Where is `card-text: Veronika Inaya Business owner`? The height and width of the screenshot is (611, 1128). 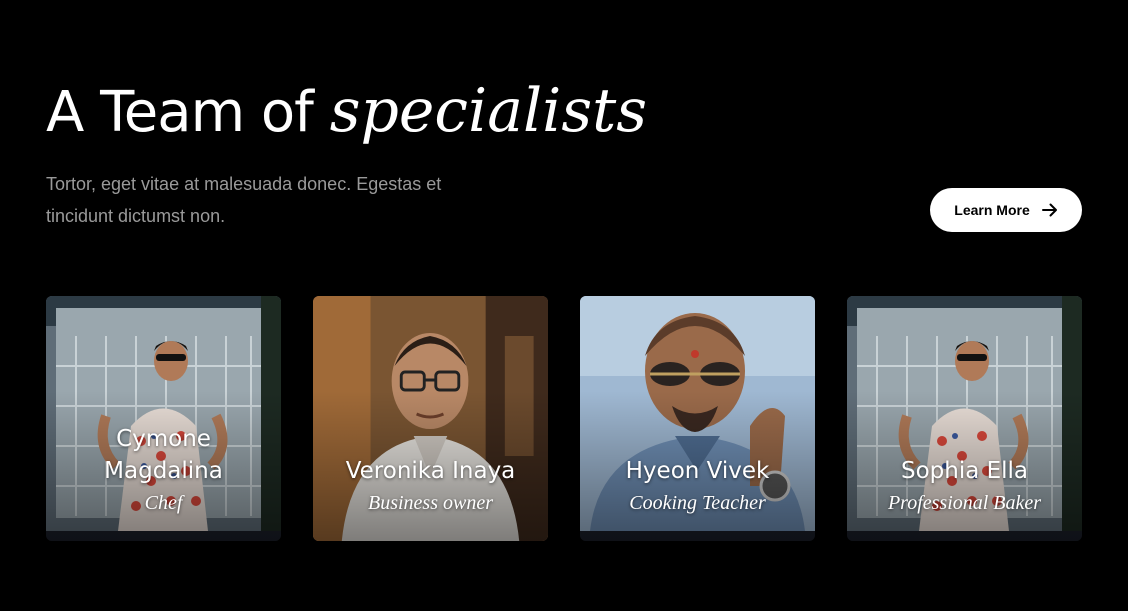
card-text: Veronika Inaya Business owner is located at coordinates (430, 486).